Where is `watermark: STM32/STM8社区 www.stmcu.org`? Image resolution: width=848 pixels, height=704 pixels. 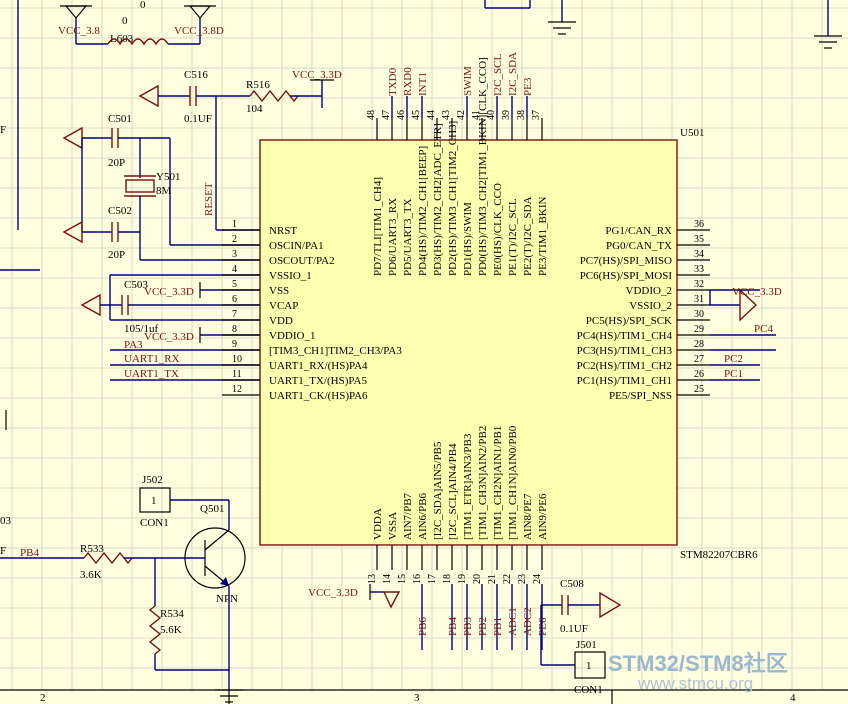 watermark: STM32/STM8社区 www.stmcu.org is located at coordinates (728, 670).